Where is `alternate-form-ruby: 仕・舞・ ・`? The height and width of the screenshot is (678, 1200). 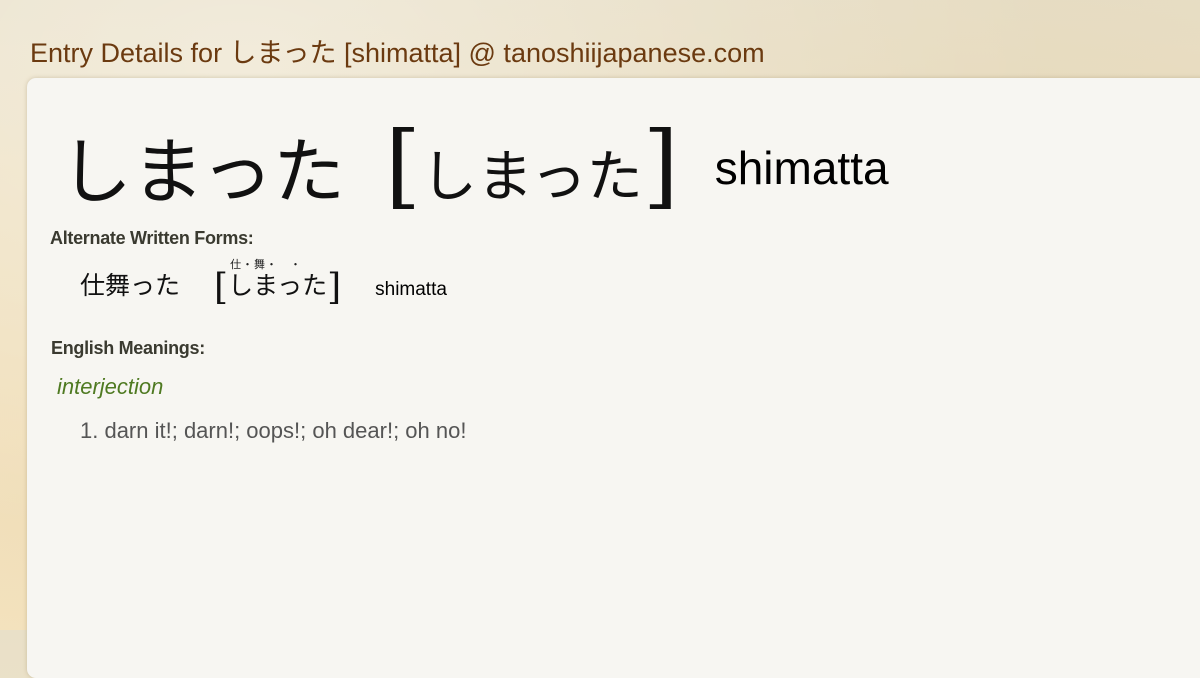 alternate-form-ruby: 仕・舞・ ・ is located at coordinates (266, 264).